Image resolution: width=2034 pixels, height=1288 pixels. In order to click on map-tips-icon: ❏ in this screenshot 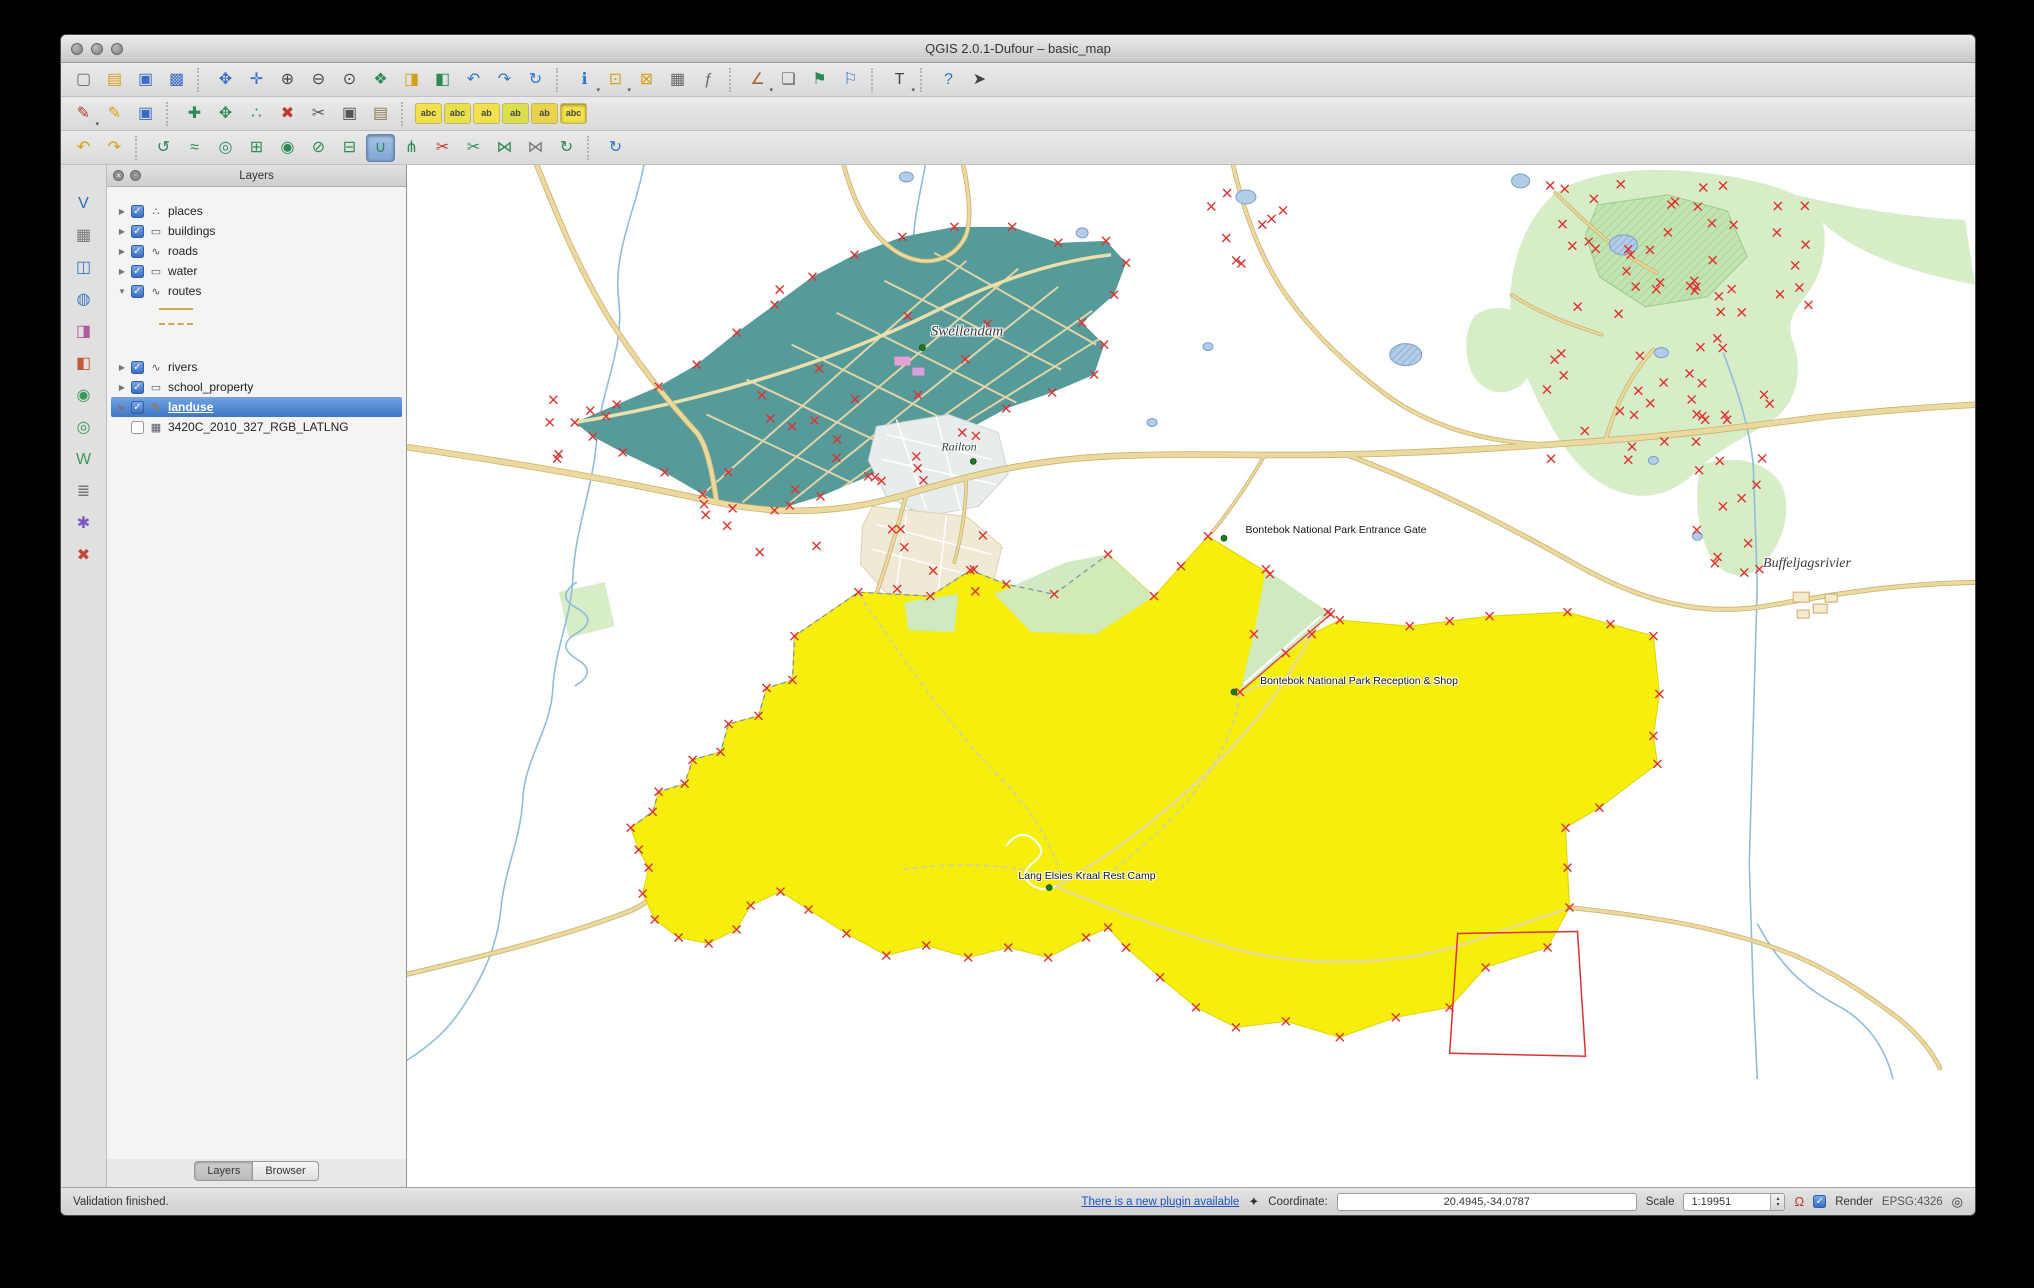, I will do `click(788, 80)`.